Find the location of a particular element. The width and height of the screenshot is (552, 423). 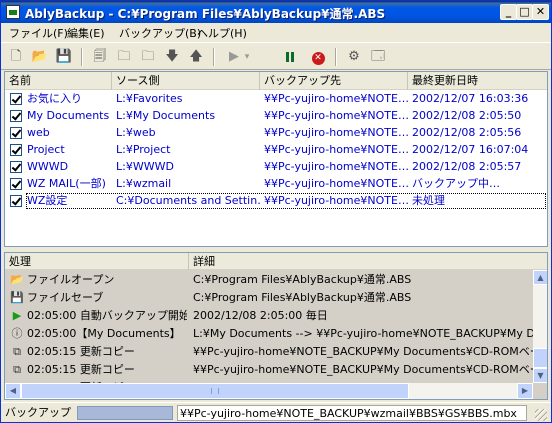

properties-icon: 🗔 is located at coordinates (378, 56).